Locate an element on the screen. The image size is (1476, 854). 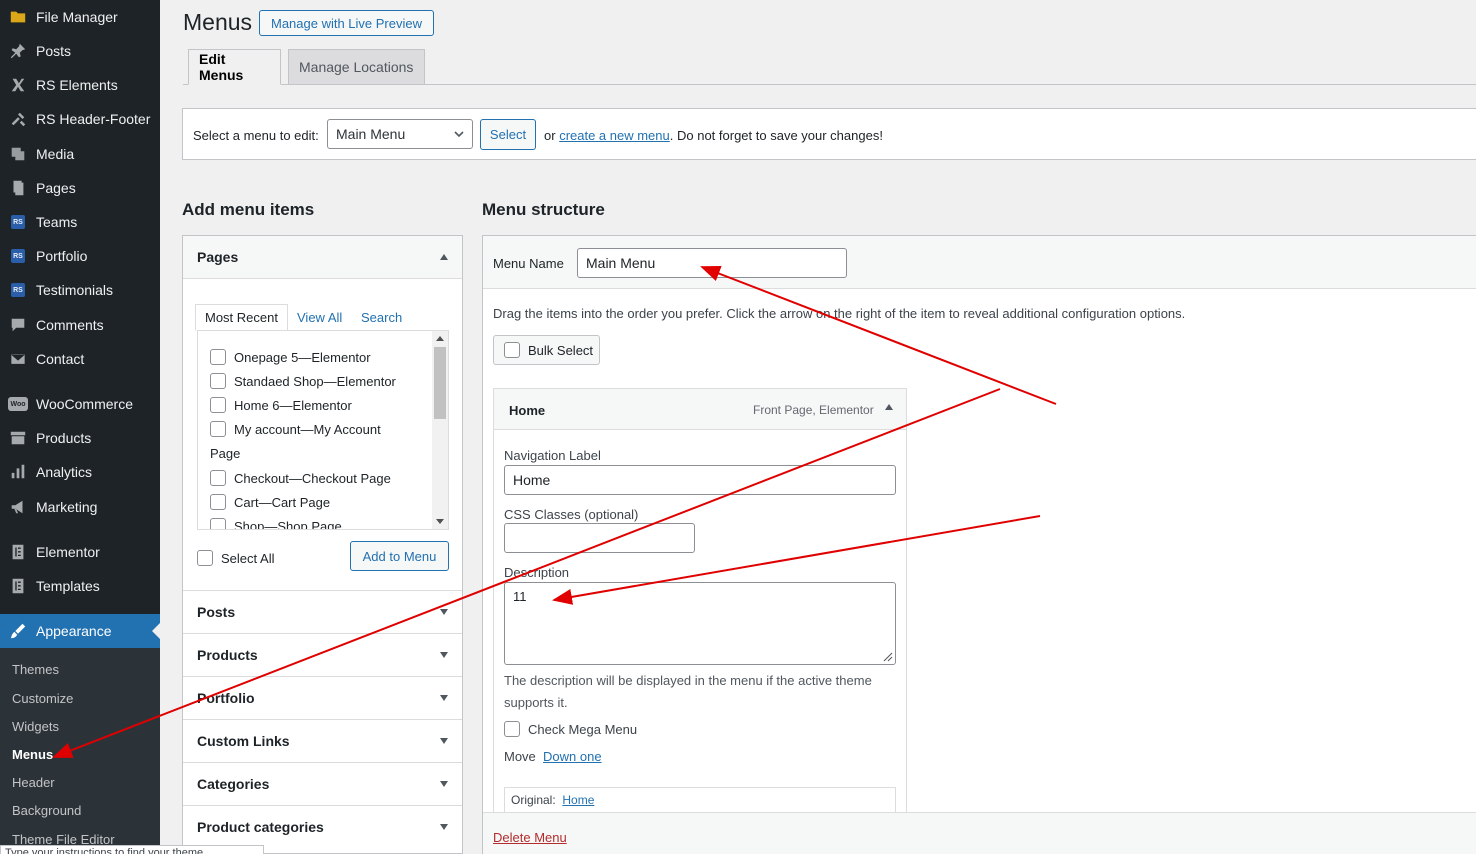
create-new-menu-link: create a new menu is located at coordinates (614, 135).